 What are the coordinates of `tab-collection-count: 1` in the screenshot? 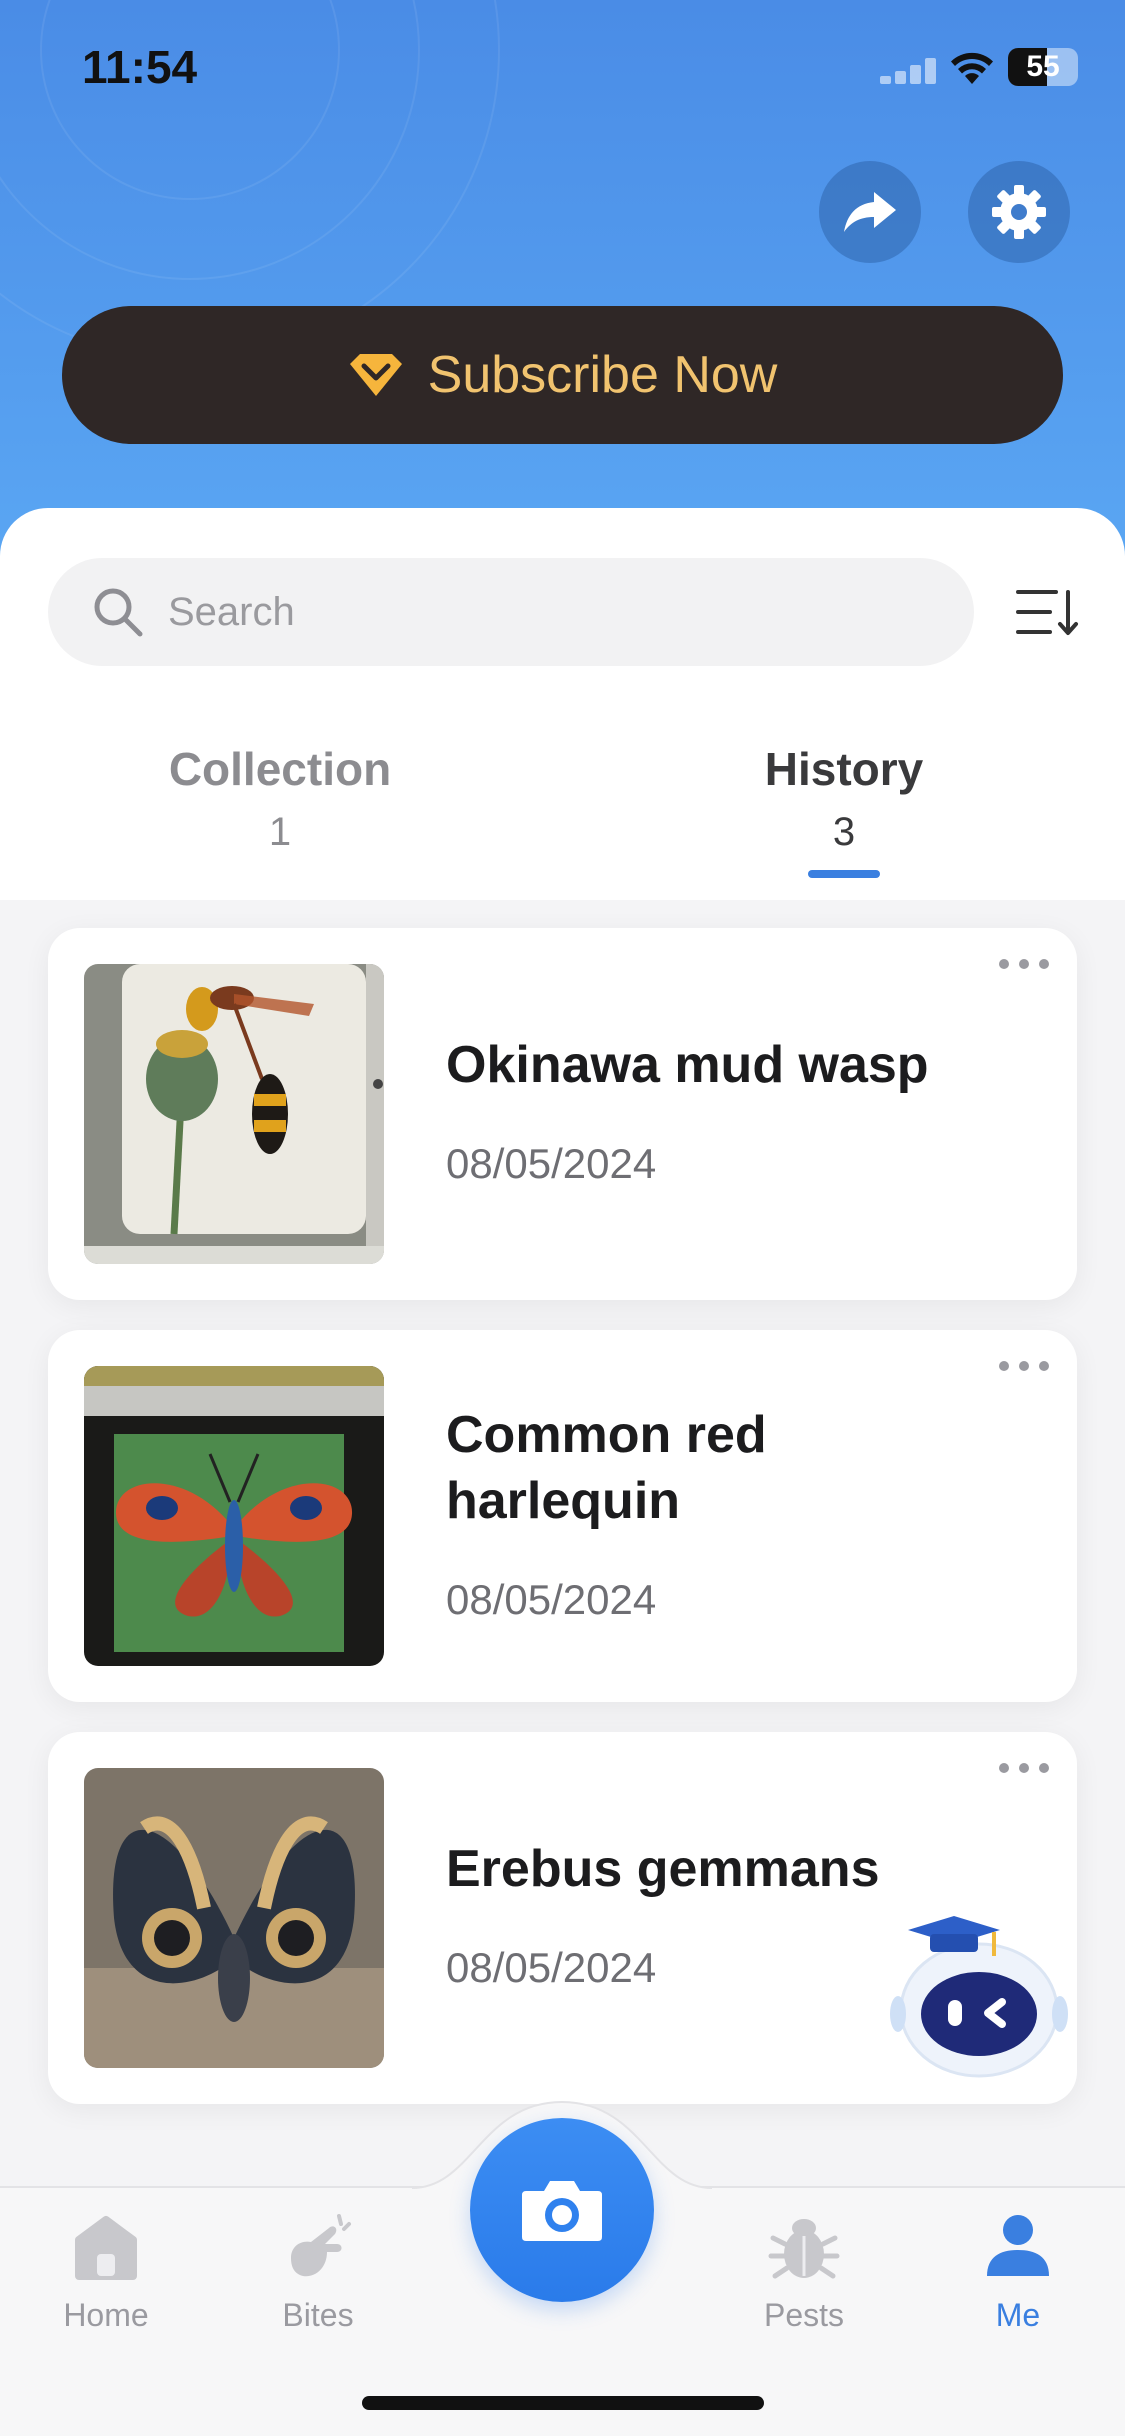 It's located at (280, 832).